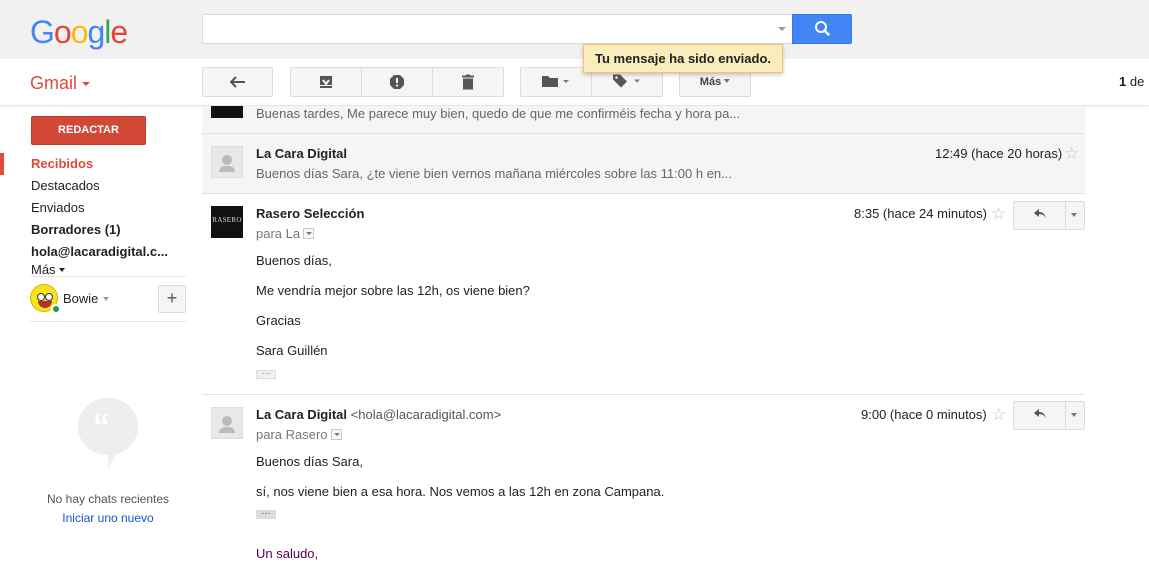  What do you see at coordinates (999, 153) in the screenshot?
I see `message-time: 12:49 (hace 20 horas)` at bounding box center [999, 153].